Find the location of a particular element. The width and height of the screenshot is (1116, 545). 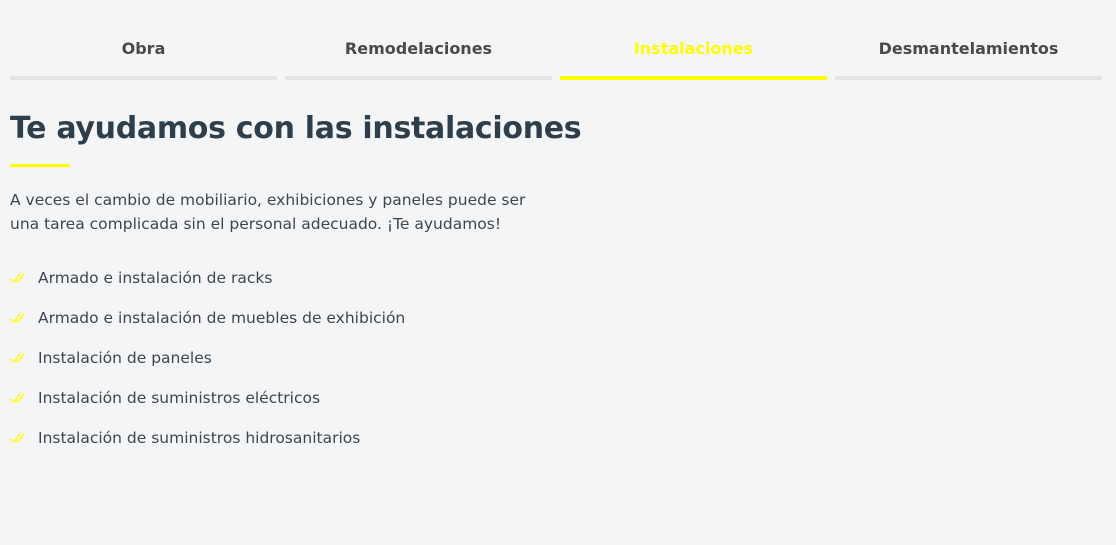

tab-obra: Obra is located at coordinates (143, 40).